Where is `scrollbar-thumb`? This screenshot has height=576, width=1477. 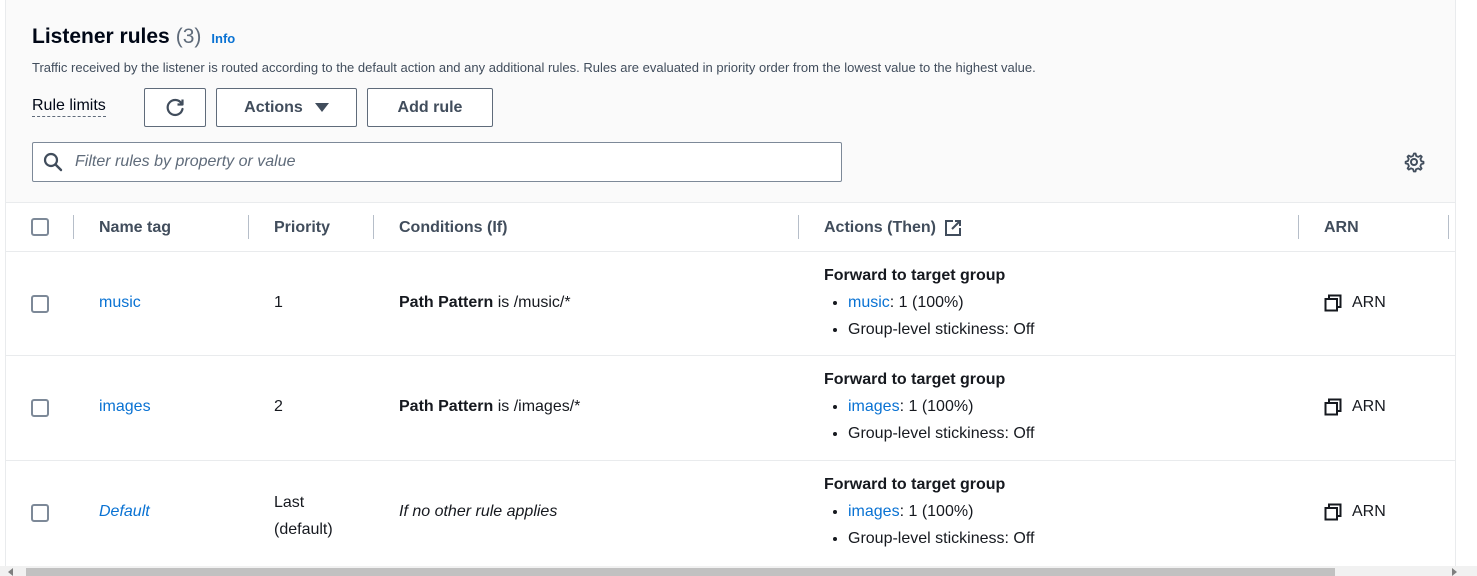 scrollbar-thumb is located at coordinates (680, 572).